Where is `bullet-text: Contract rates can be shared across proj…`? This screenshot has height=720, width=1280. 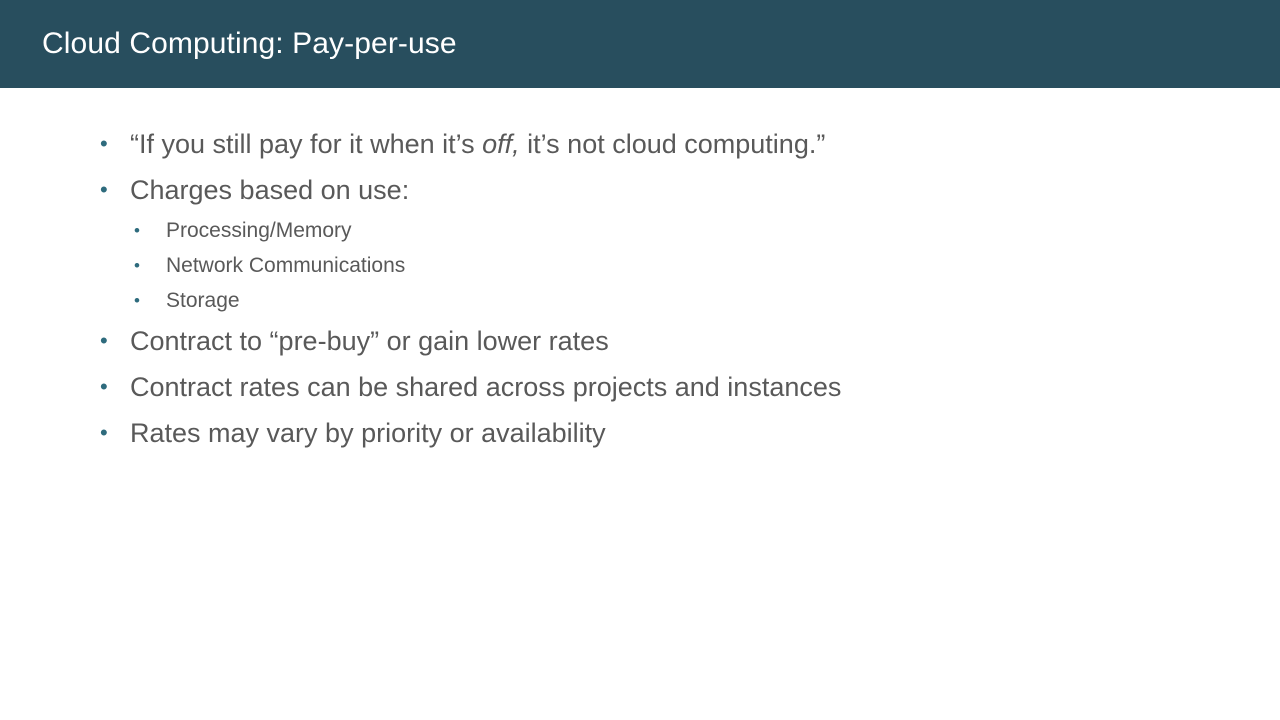
bullet-text: Contract rates can be shared across proj… is located at coordinates (486, 387).